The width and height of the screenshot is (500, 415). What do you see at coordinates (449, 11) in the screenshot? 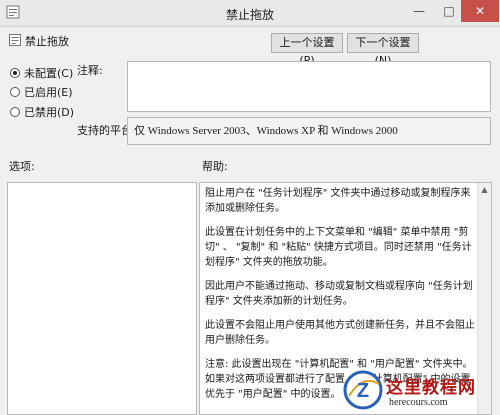
I see `maximize-button: □` at bounding box center [449, 11].